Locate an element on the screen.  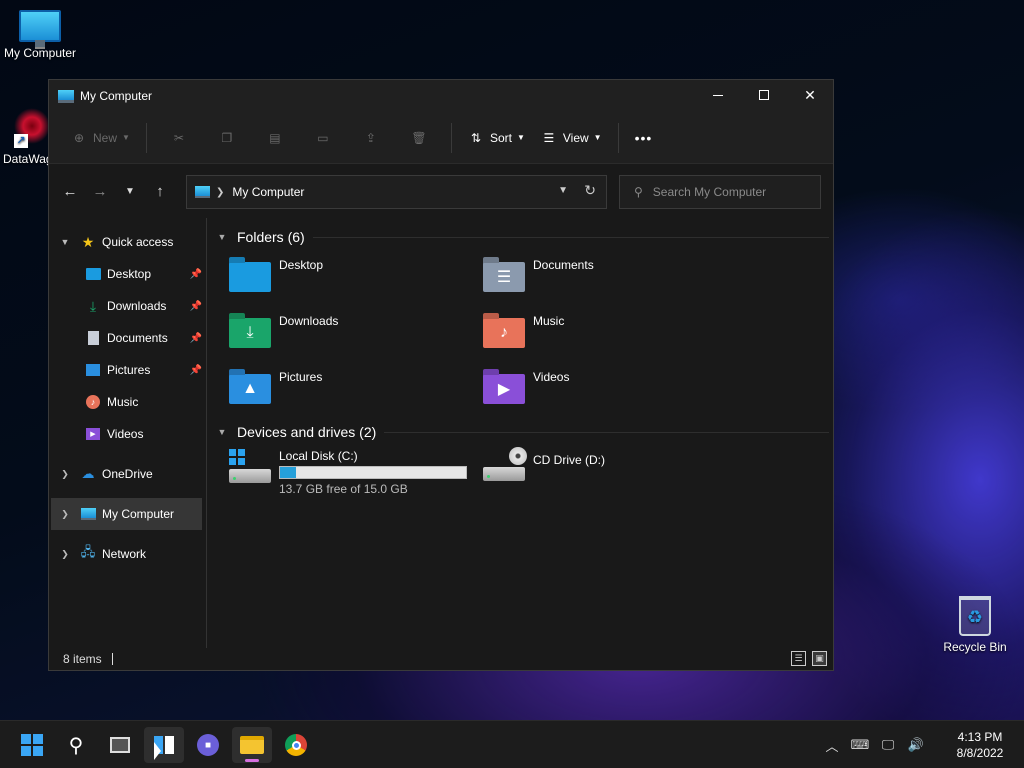
chrome-icon is located at coordinates (296, 745).